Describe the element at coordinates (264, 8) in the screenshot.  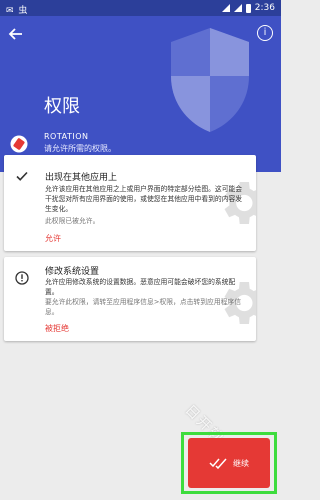
I see `status-time: 2:36` at that location.